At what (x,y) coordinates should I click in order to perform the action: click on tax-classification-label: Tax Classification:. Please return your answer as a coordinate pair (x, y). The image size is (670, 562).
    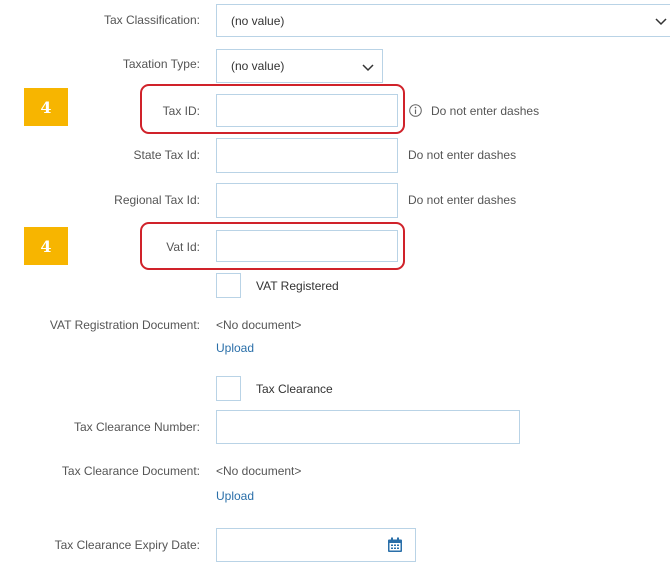
    Looking at the image, I should click on (151, 20).